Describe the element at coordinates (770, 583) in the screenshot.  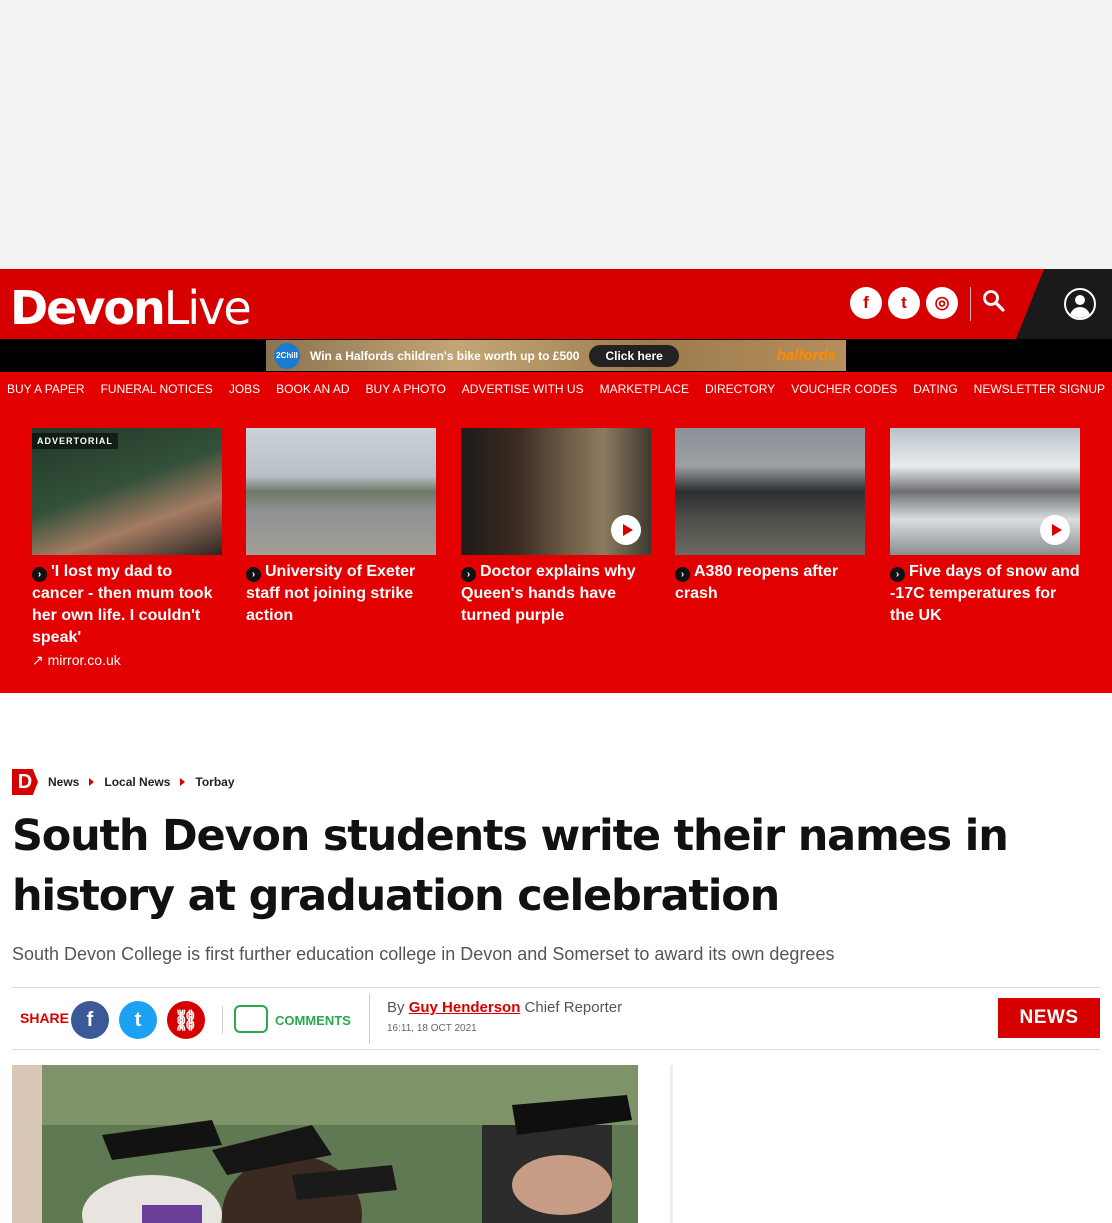
I see `promo-card-title: › A380 reopens after crash` at that location.